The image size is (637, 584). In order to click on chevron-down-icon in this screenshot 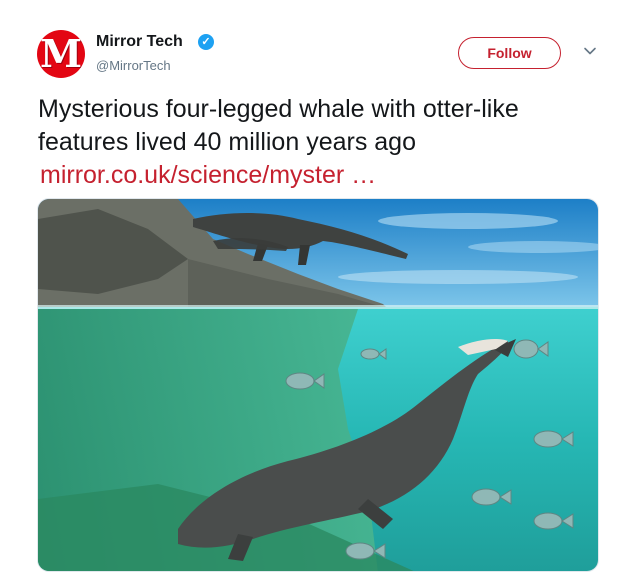, I will do `click(590, 51)`.